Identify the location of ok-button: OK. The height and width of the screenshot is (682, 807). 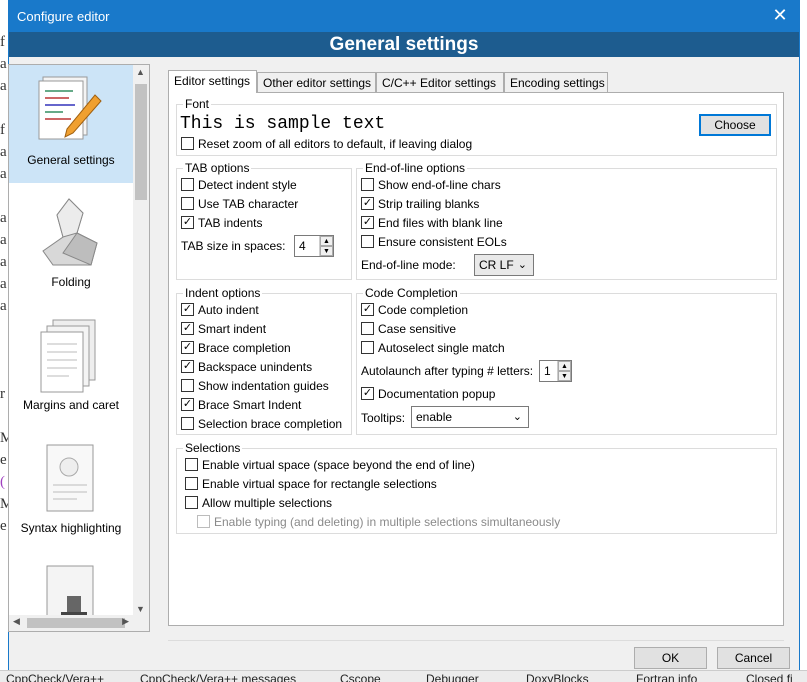
(670, 658).